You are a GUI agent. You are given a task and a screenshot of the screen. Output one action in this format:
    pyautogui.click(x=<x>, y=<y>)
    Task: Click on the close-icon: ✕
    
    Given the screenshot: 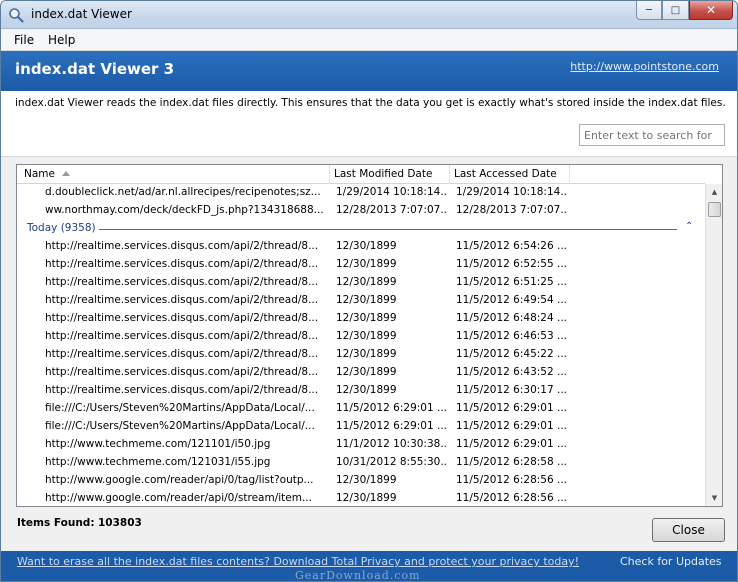 What is the action you would take?
    pyautogui.click(x=711, y=10)
    